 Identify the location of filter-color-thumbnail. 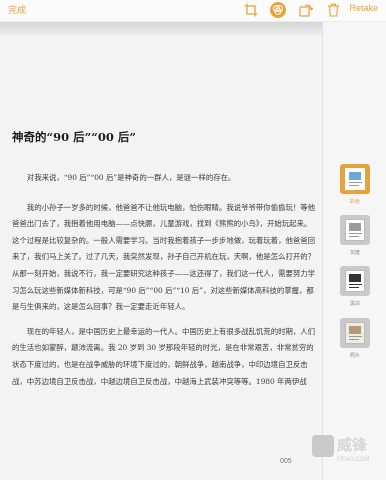
(355, 179).